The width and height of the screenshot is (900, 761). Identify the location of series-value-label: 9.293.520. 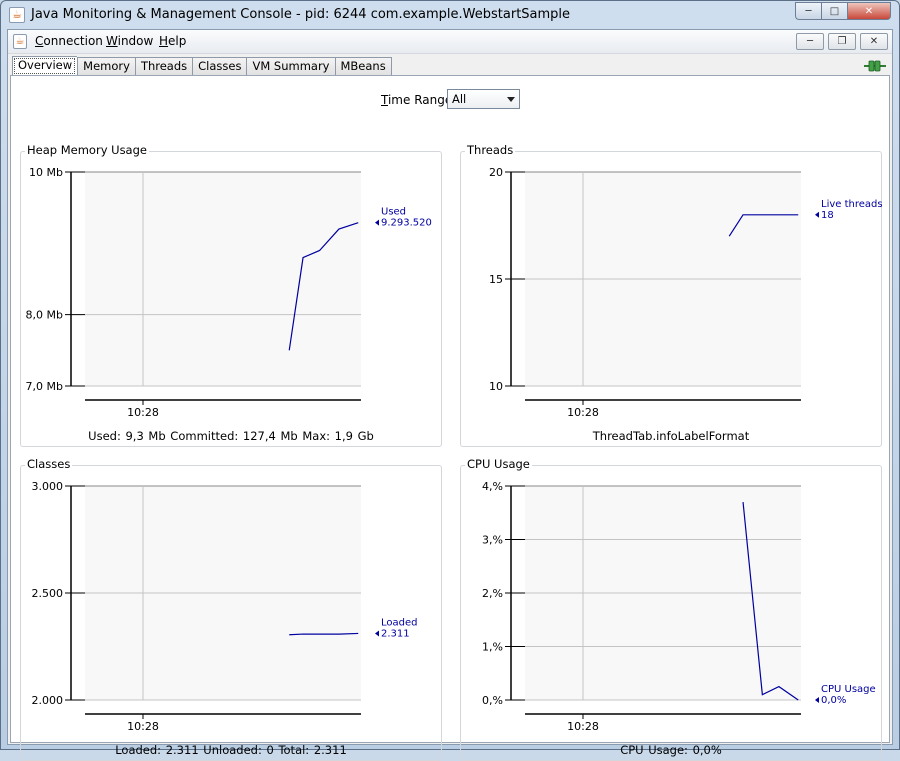
(406, 223).